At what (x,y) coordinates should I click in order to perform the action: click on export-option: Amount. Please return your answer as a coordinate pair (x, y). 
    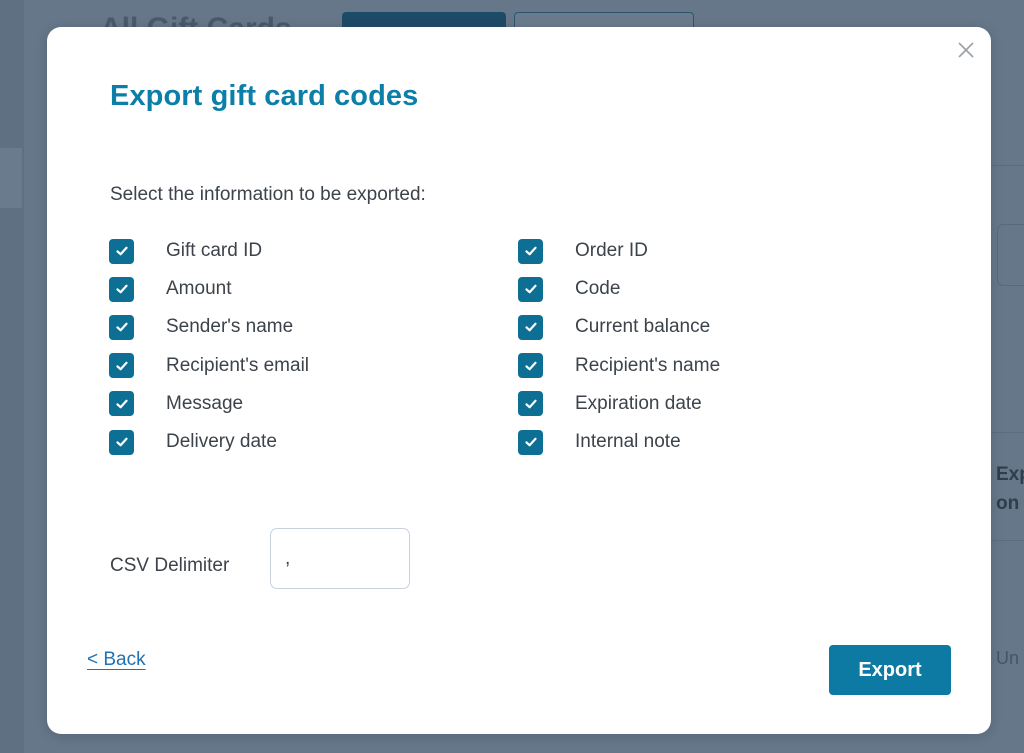
    Looking at the image, I should click on (313, 289).